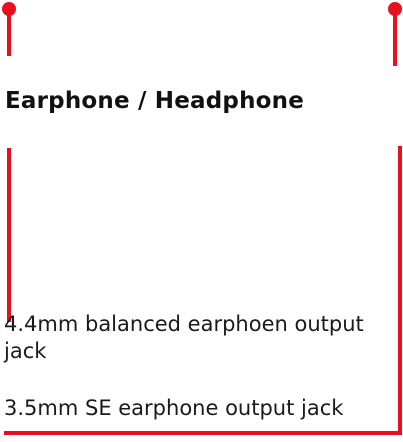 The width and height of the screenshot is (403, 442). I want to click on balanced-jack-label: 4.4mm balanced earphoen output jack, so click(184, 337).